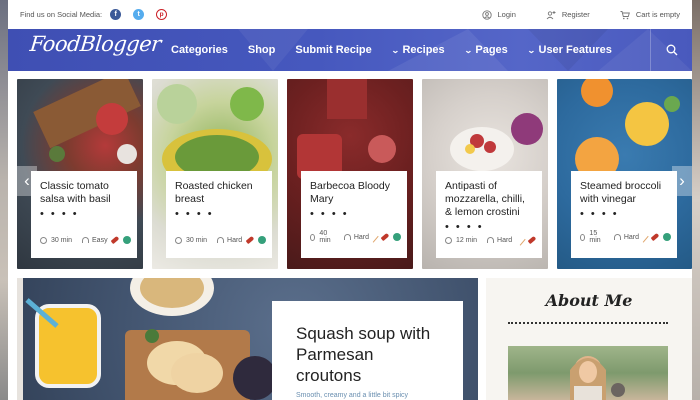 This screenshot has width=700, height=400. Describe the element at coordinates (657, 14) in the screenshot. I see `cart-label: Cart is empty` at that location.